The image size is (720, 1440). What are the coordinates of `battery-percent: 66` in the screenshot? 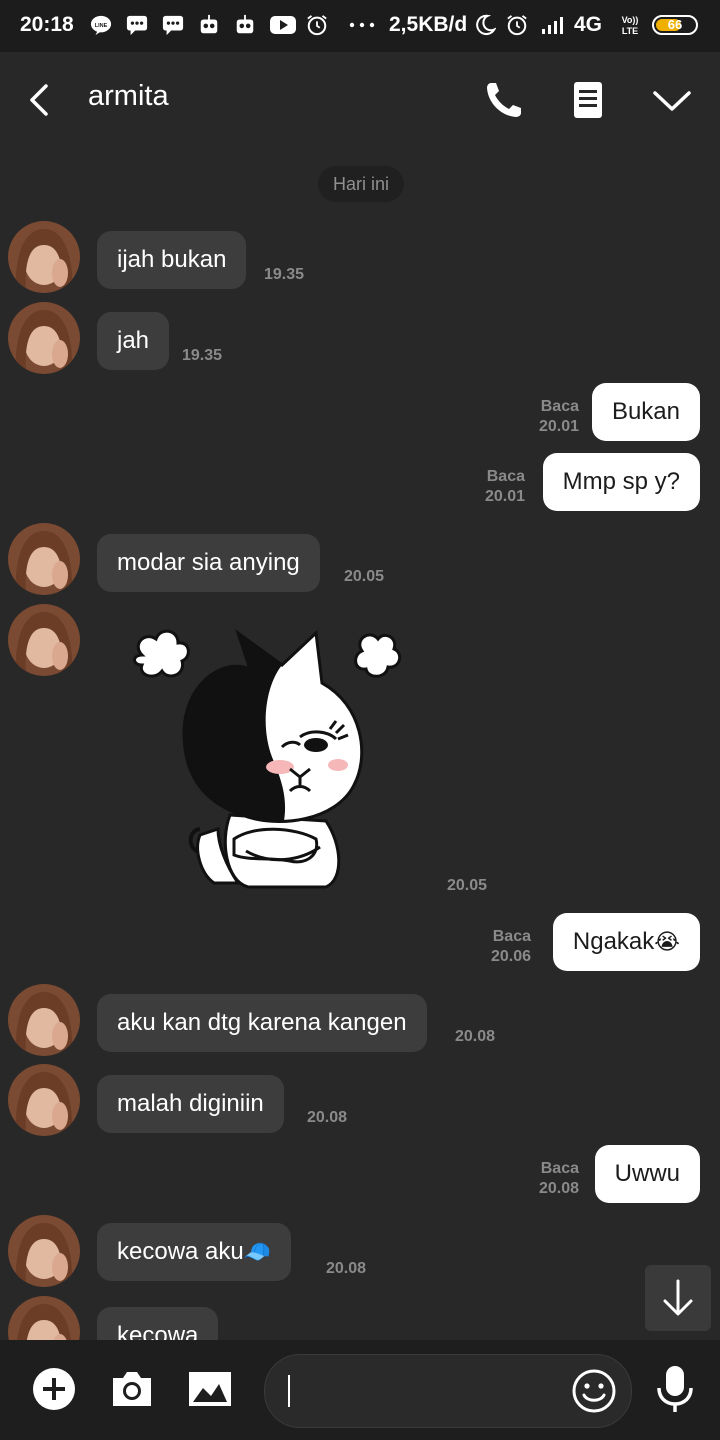 It's located at (675, 24).